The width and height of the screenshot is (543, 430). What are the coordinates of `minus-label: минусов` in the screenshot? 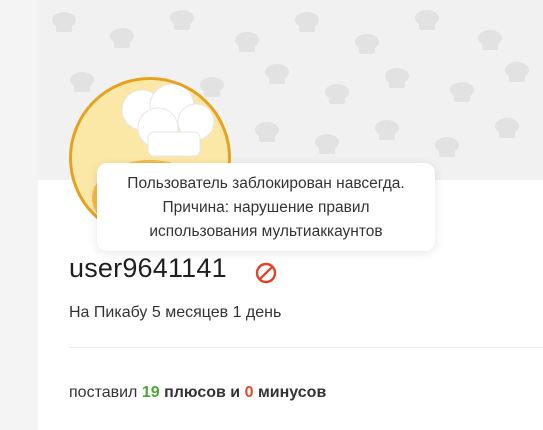 It's located at (290, 392).